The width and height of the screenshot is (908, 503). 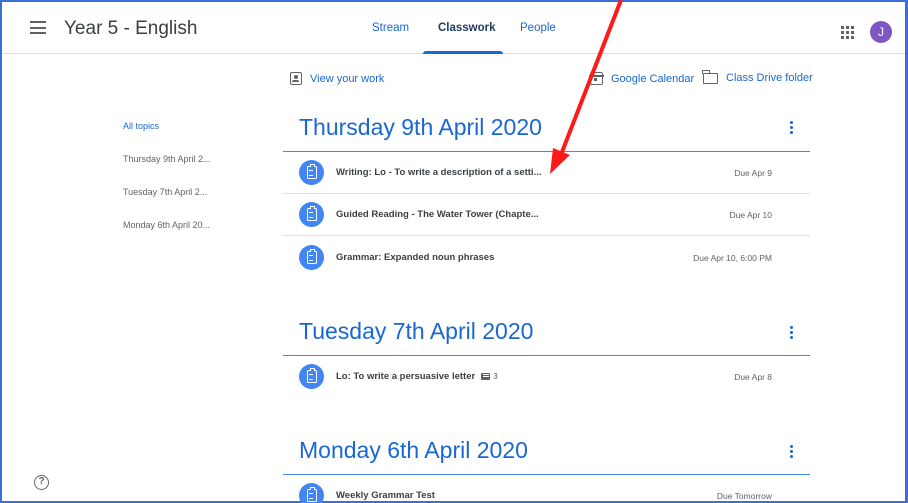 What do you see at coordinates (131, 28) in the screenshot?
I see `class-title: Year 5 - English` at bounding box center [131, 28].